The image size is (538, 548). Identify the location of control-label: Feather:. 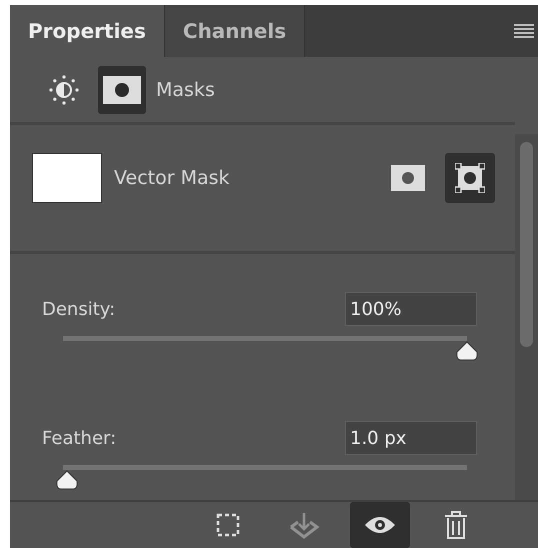
(79, 438).